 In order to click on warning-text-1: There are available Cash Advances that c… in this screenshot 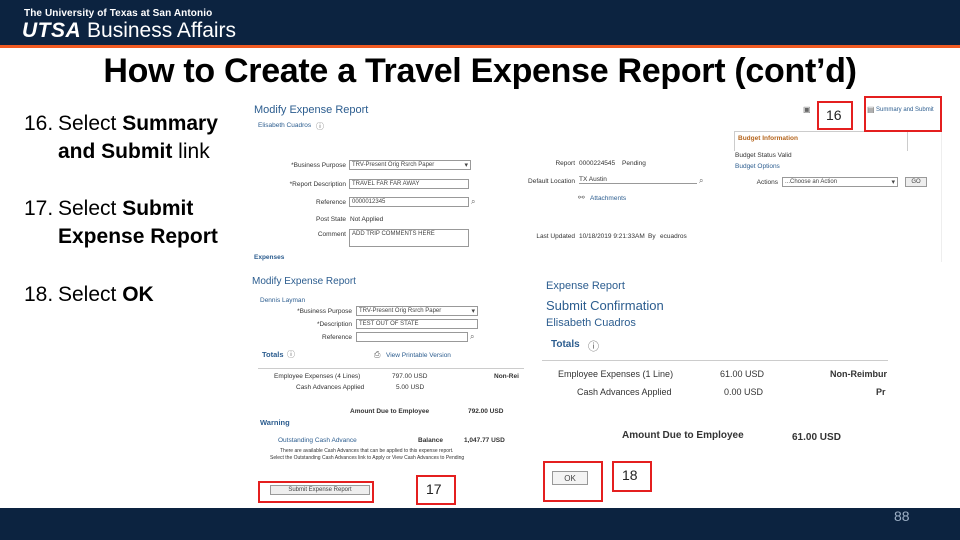, I will do `click(367, 451)`.